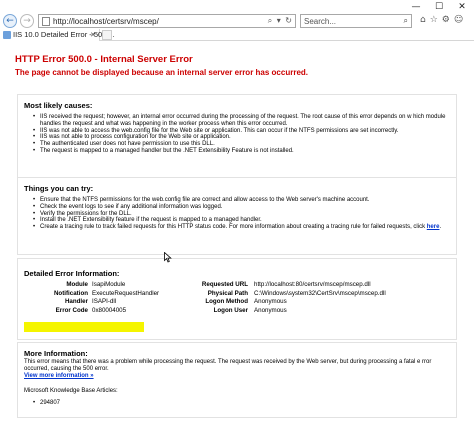 The width and height of the screenshot is (474, 426). I want to click on handler-label: Handler, so click(76, 302).